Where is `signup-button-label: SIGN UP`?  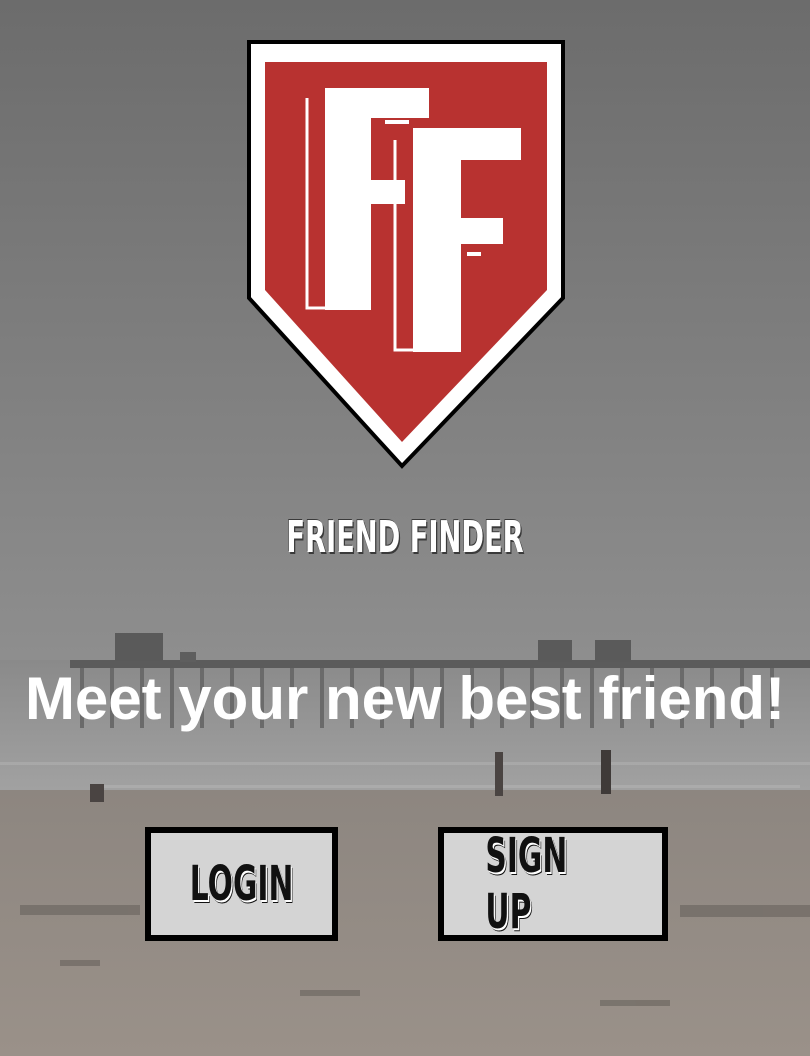 signup-button-label: SIGN UP is located at coordinates (526, 884).